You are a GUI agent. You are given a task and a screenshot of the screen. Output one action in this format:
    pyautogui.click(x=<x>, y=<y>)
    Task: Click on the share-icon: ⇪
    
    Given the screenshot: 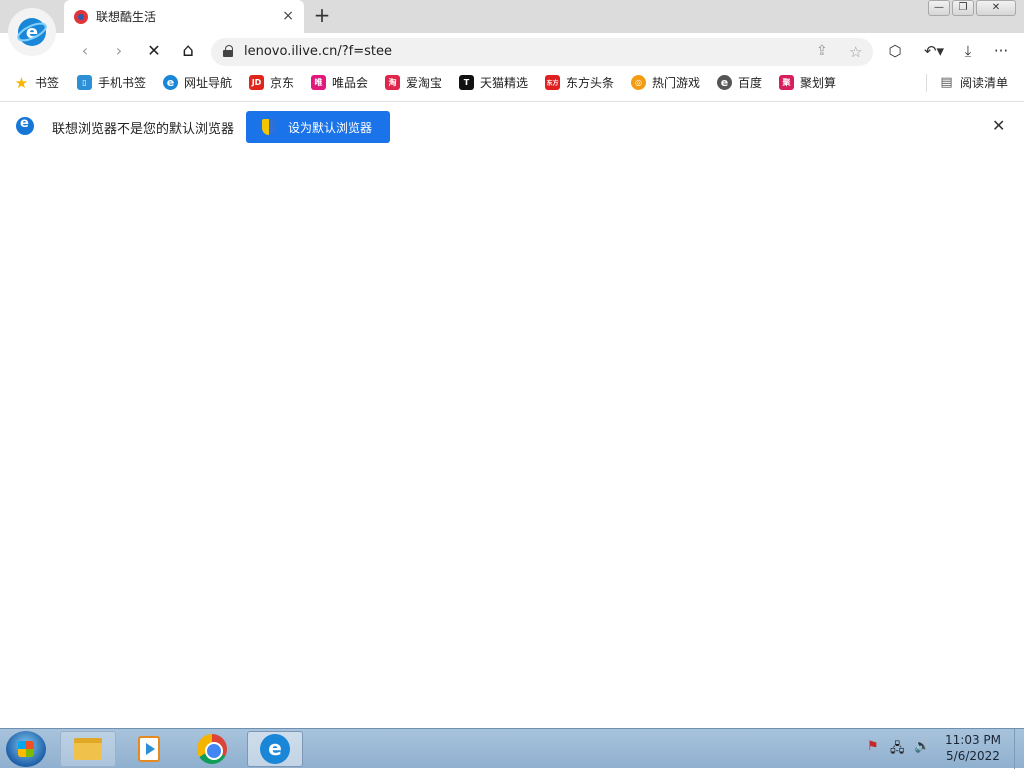 What is the action you would take?
    pyautogui.click(x=822, y=51)
    